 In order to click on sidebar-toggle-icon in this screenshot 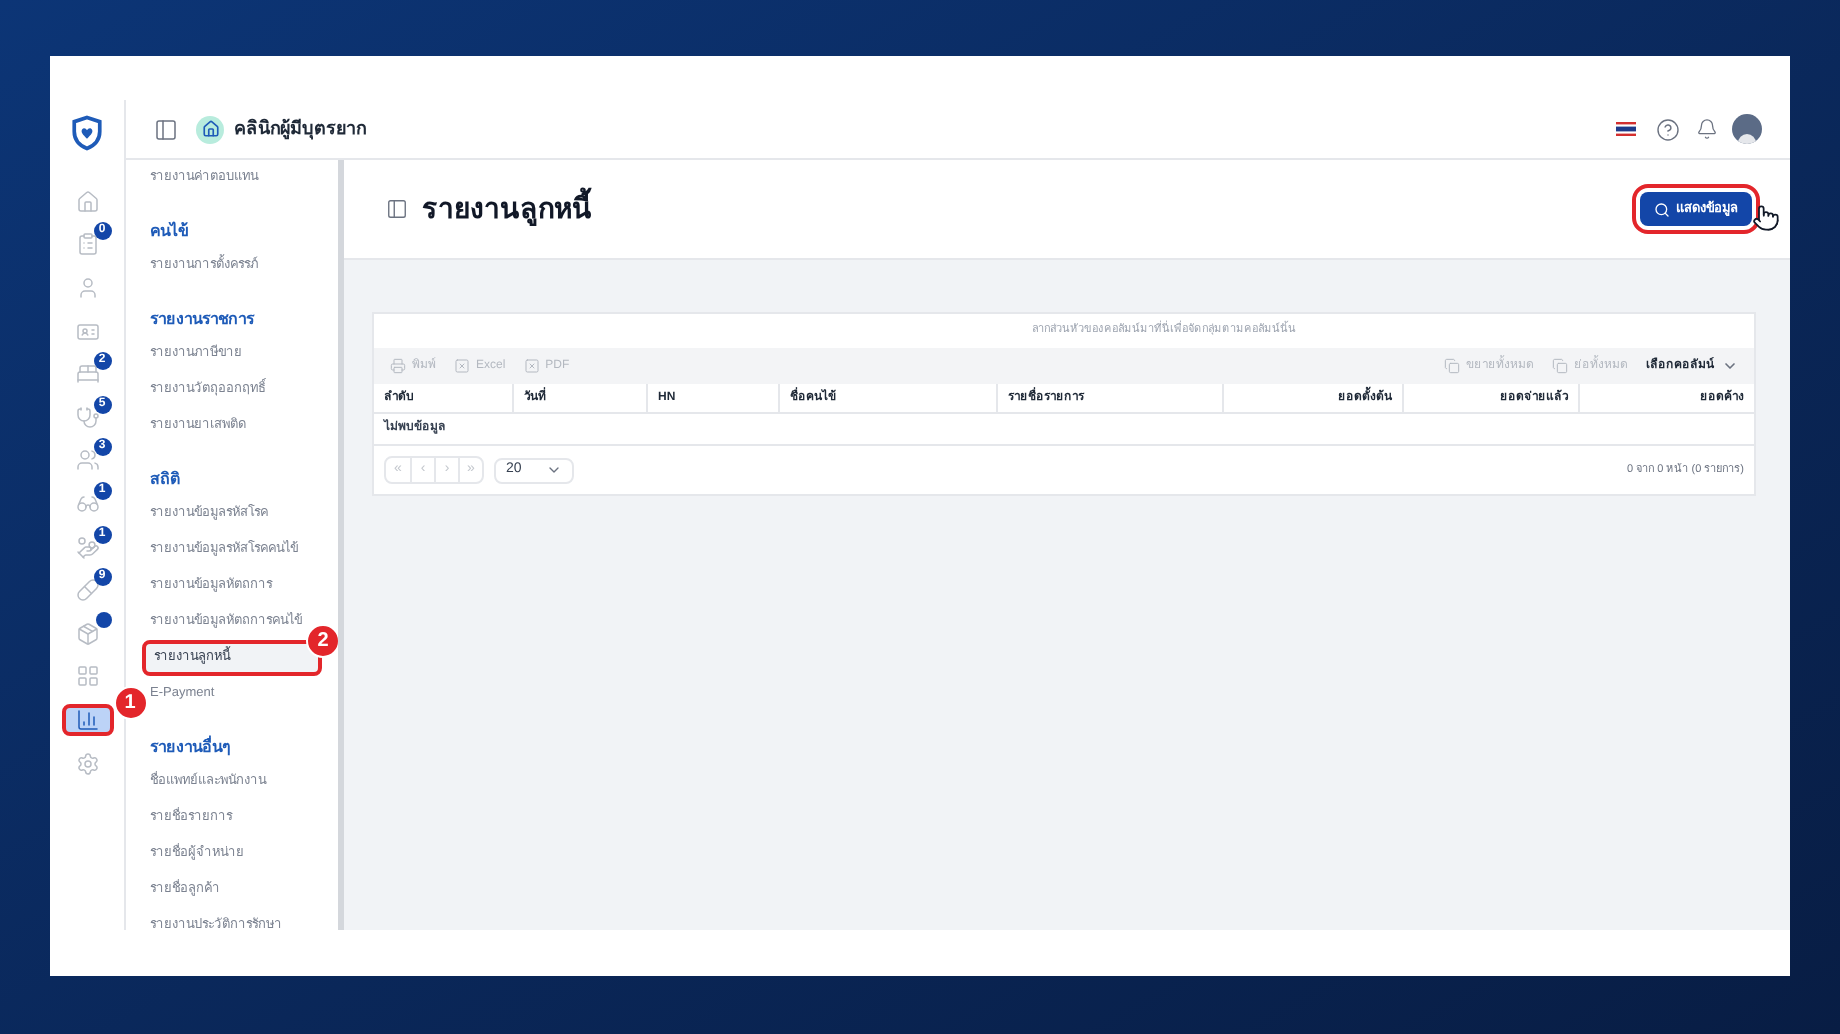, I will do `click(166, 129)`.